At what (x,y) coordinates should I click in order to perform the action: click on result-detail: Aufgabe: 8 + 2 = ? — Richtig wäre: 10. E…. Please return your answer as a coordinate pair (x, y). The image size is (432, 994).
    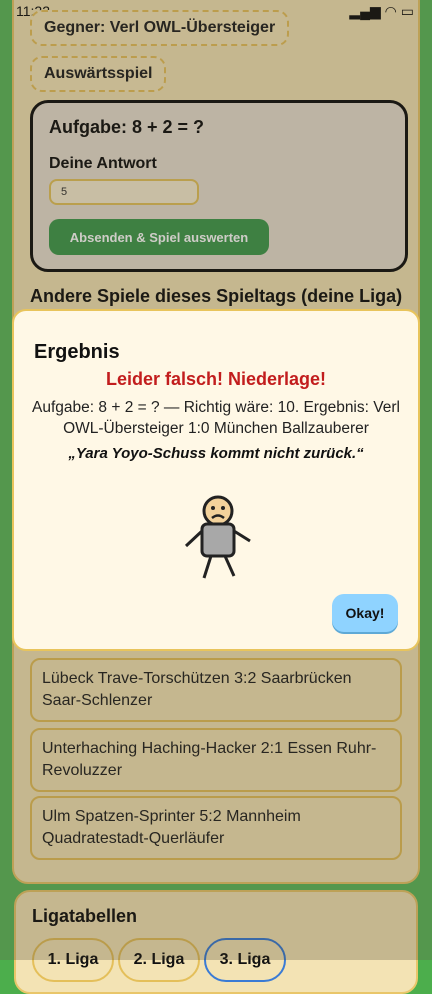
    Looking at the image, I should click on (216, 418).